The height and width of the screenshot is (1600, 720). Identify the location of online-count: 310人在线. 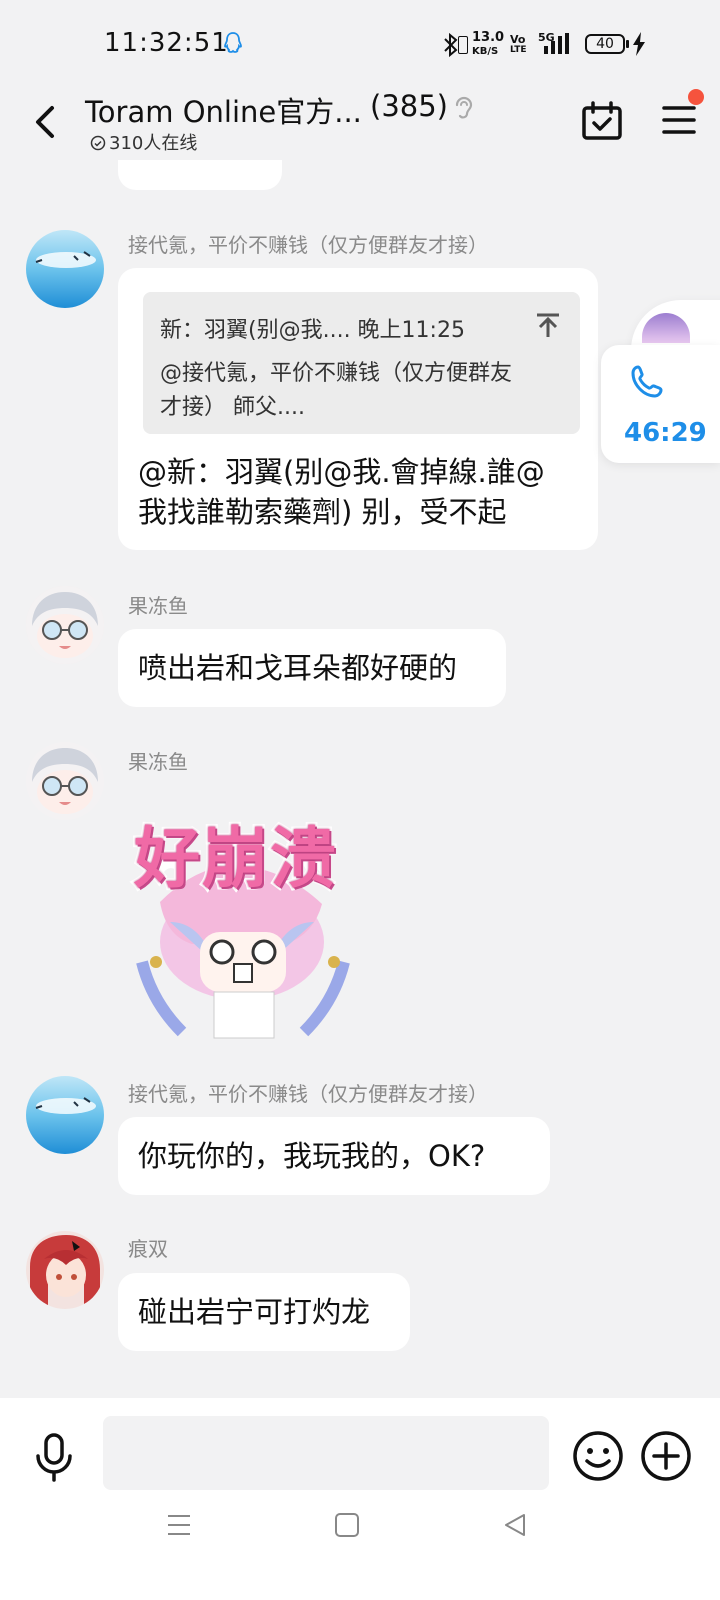
(153, 143).